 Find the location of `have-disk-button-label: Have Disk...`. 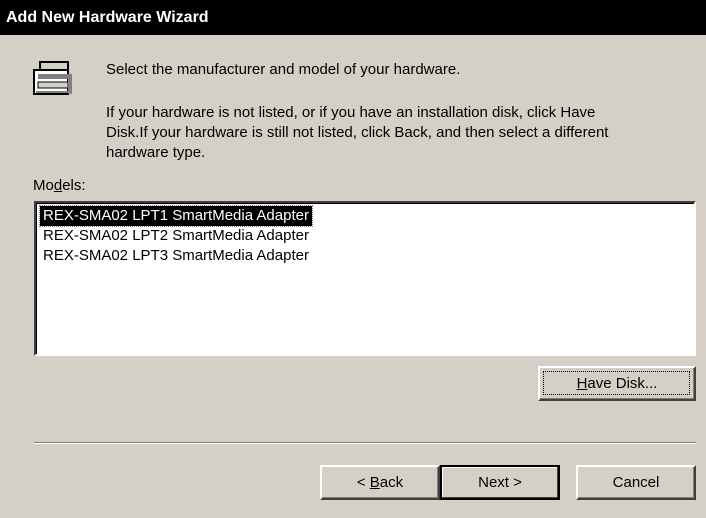

have-disk-button-label: Have Disk... is located at coordinates (617, 383).